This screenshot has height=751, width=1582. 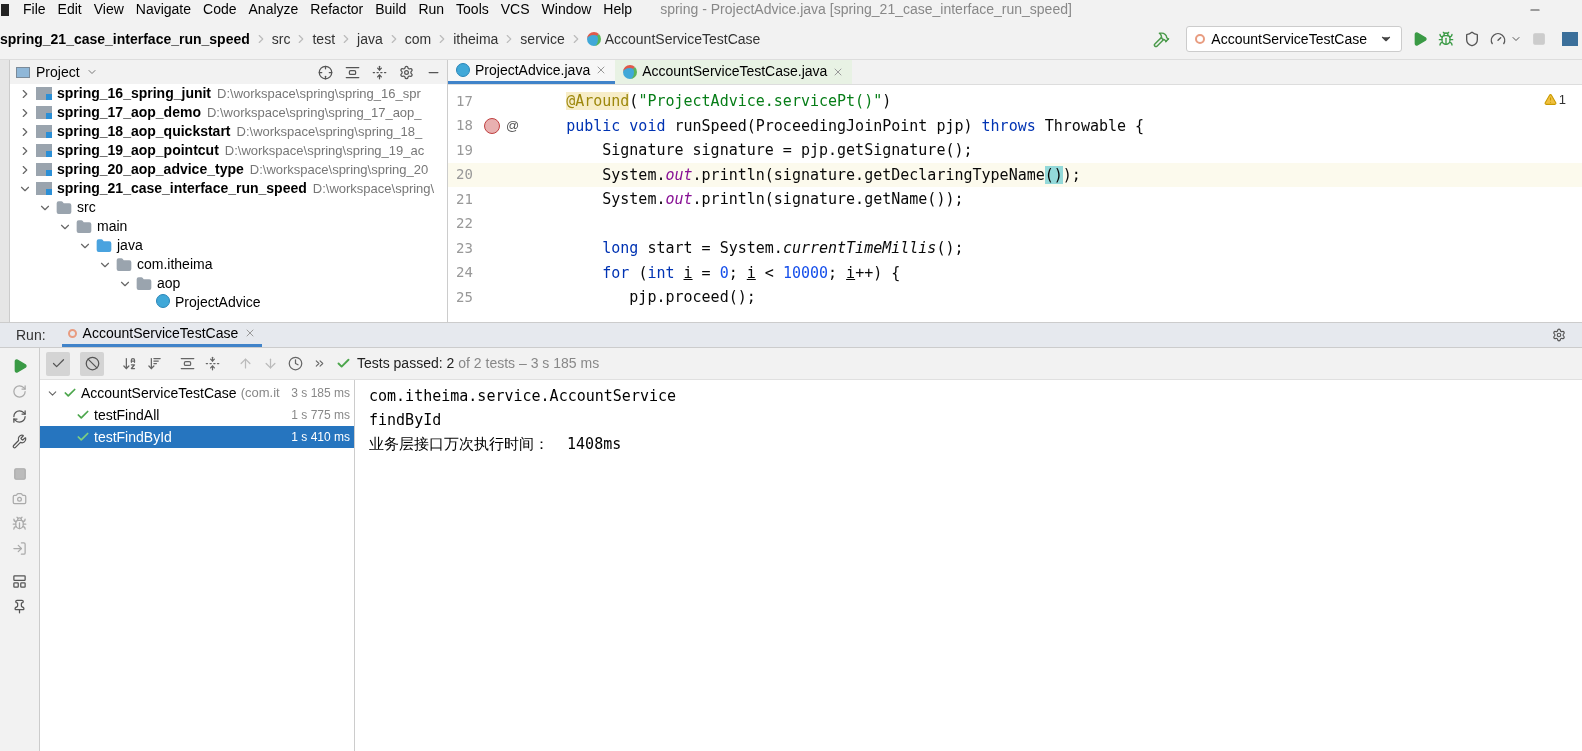 I want to click on annotation-gutter-mark: @, so click(x=513, y=126).